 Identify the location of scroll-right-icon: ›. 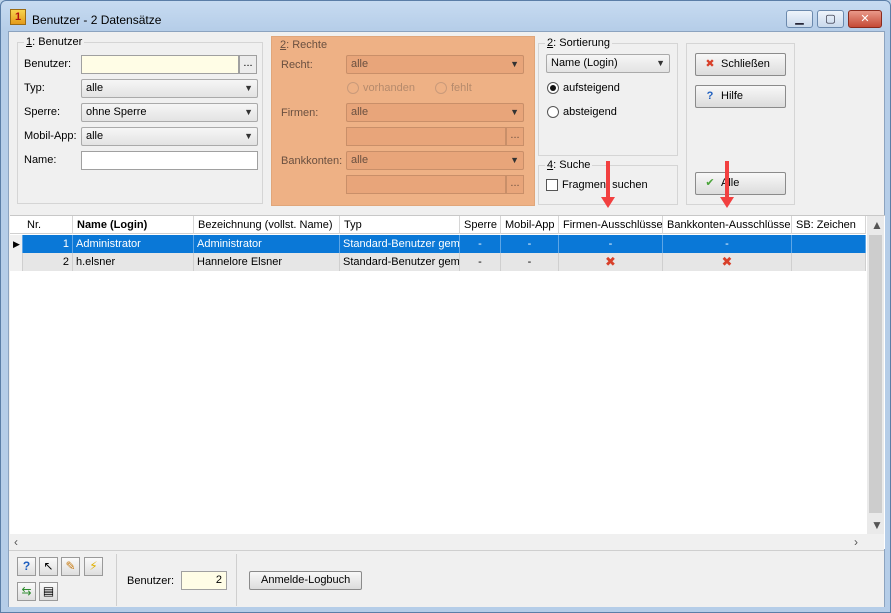
(856, 542).